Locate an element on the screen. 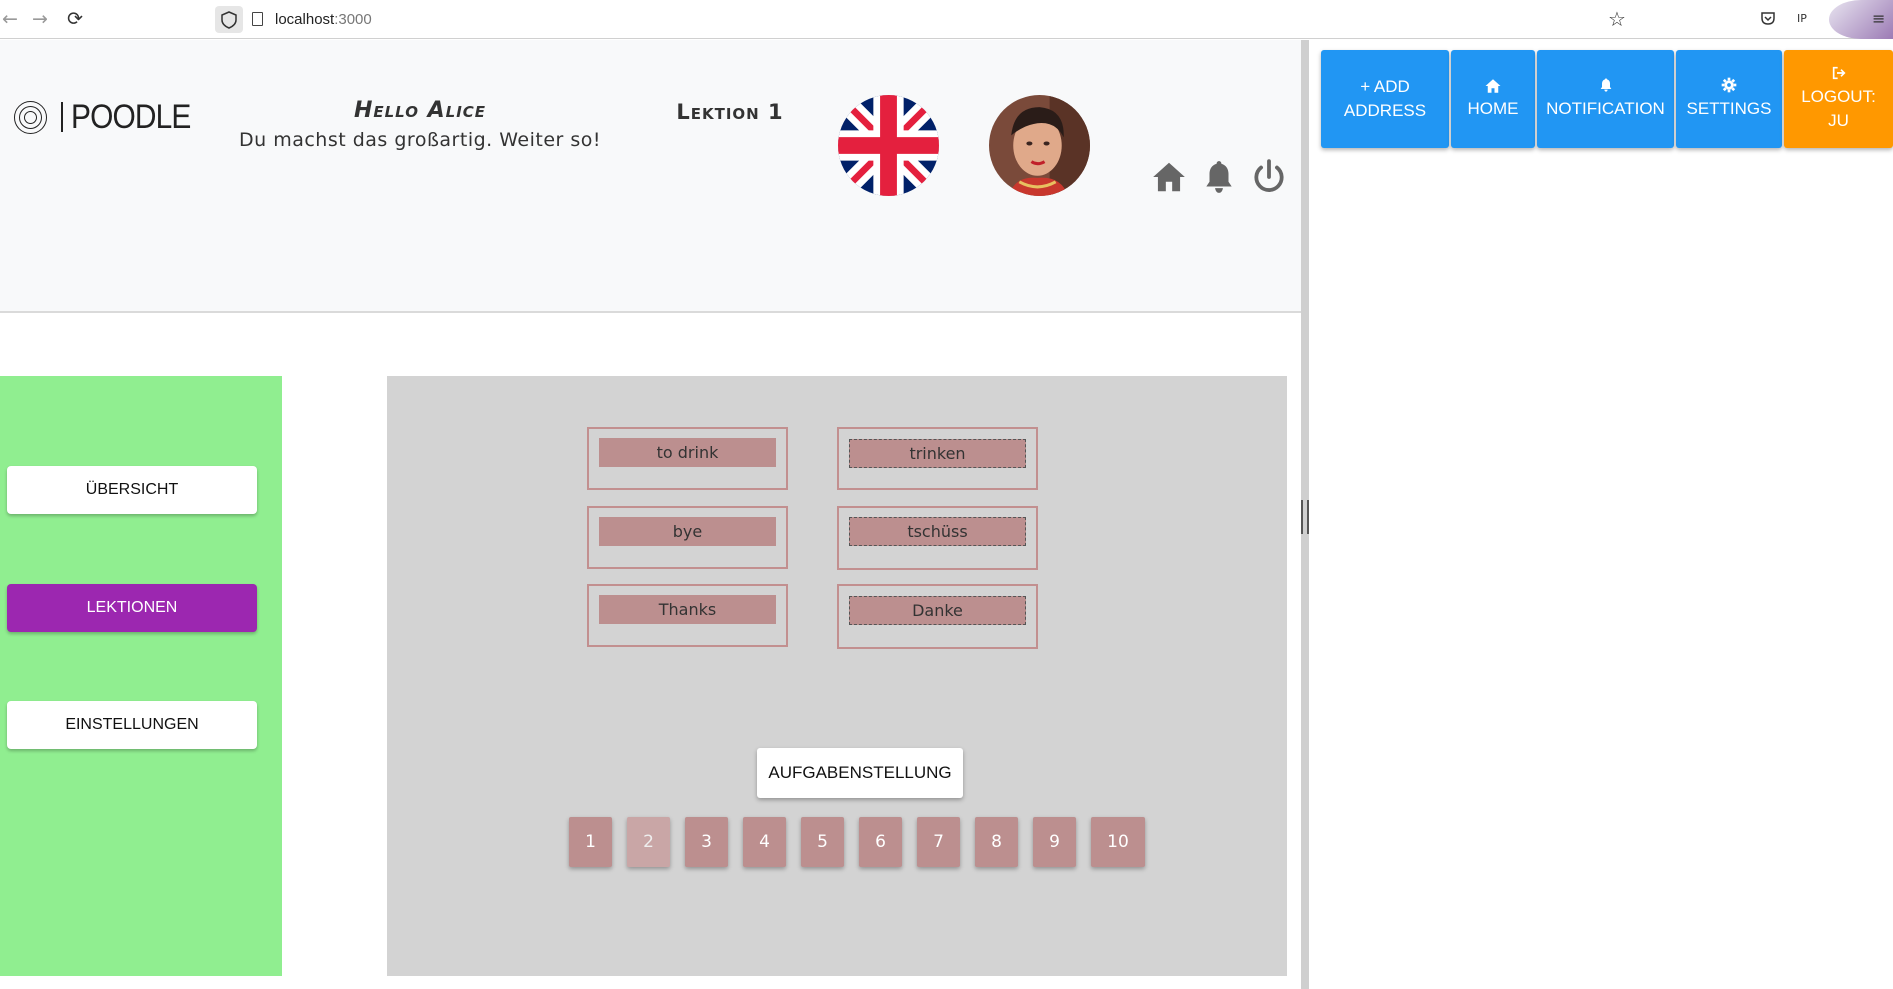 This screenshot has width=1893, height=989. logout-button-line1: LOGOUT: is located at coordinates (1838, 96).